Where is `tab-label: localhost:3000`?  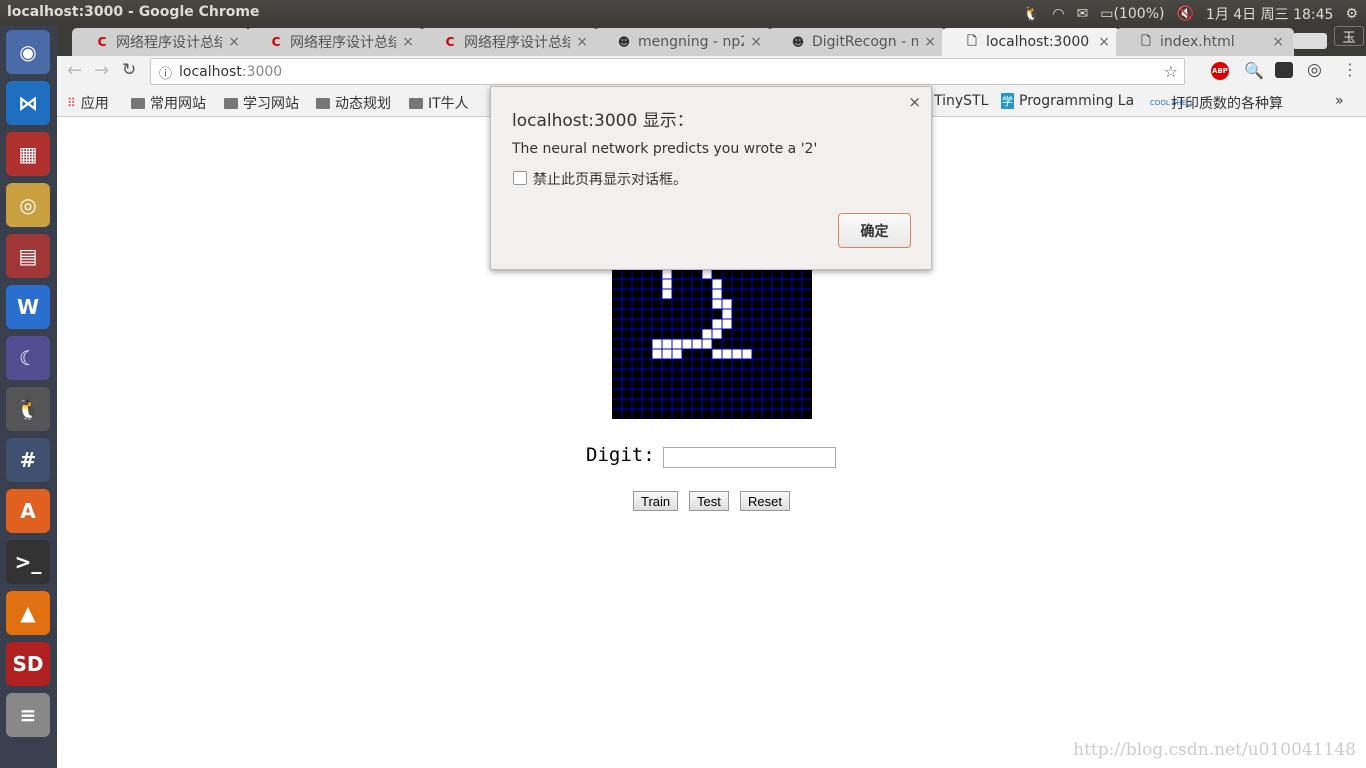
tab-label: localhost:3000 is located at coordinates (1038, 42).